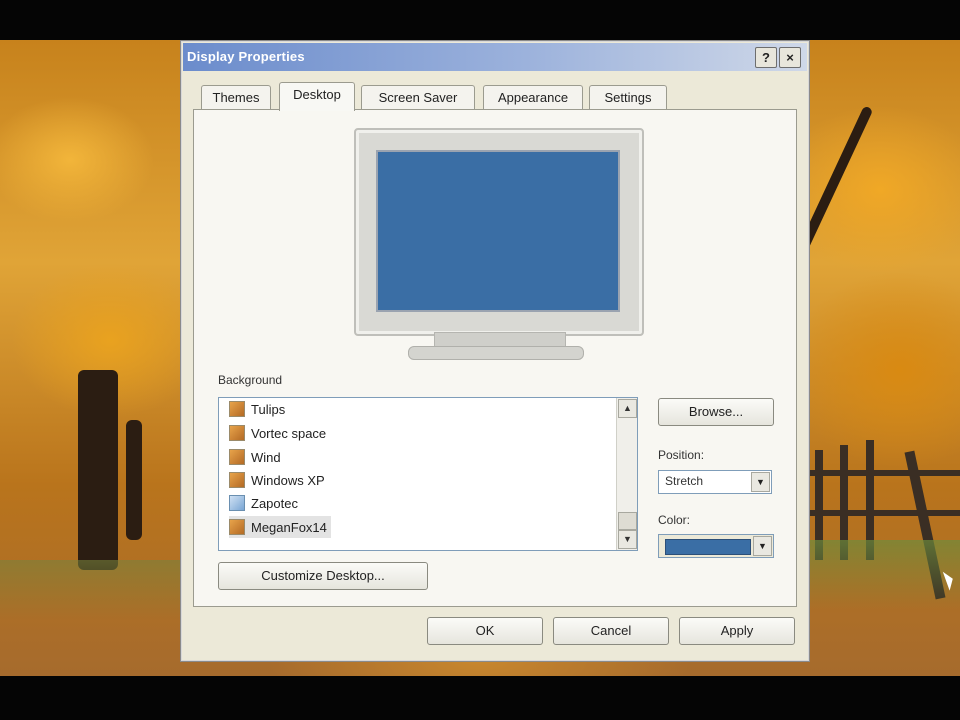 The width and height of the screenshot is (960, 720). What do you see at coordinates (626, 474) in the screenshot?
I see `vertical-scrollbar: ▲ ▼` at bounding box center [626, 474].